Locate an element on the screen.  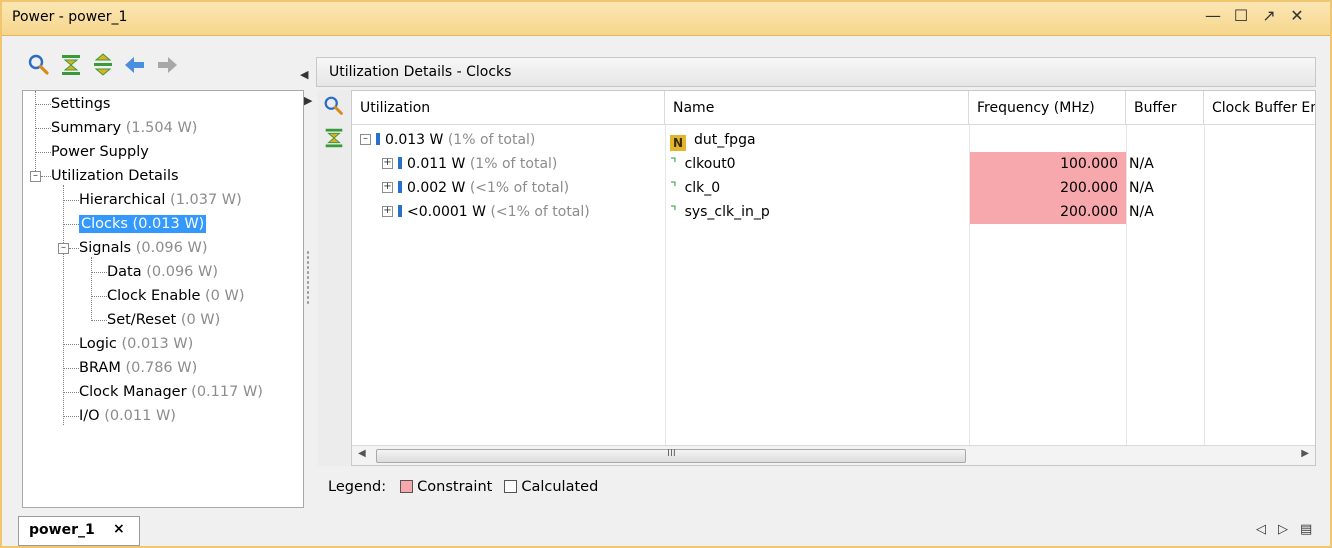
panel-title: Utilization Details - Clocks is located at coordinates (420, 72).